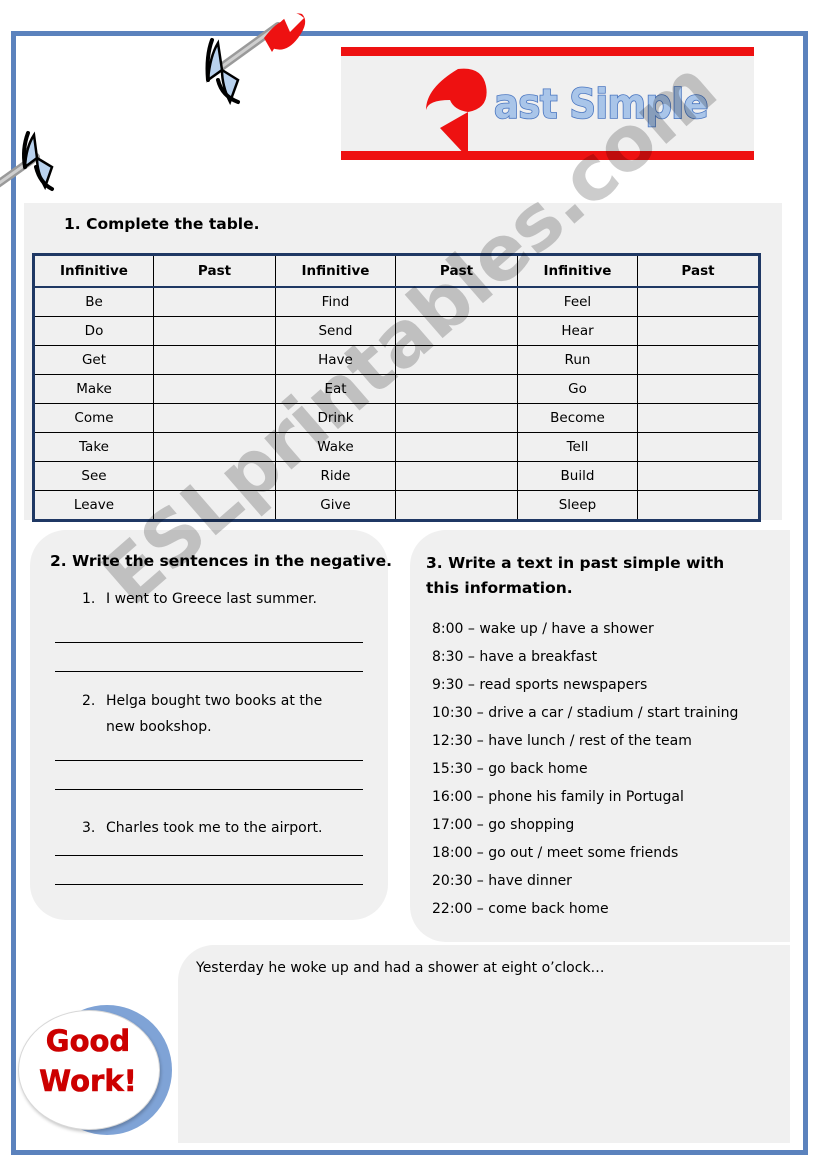 The width and height of the screenshot is (821, 1169). I want to click on verb-cell: Find, so click(335, 301).